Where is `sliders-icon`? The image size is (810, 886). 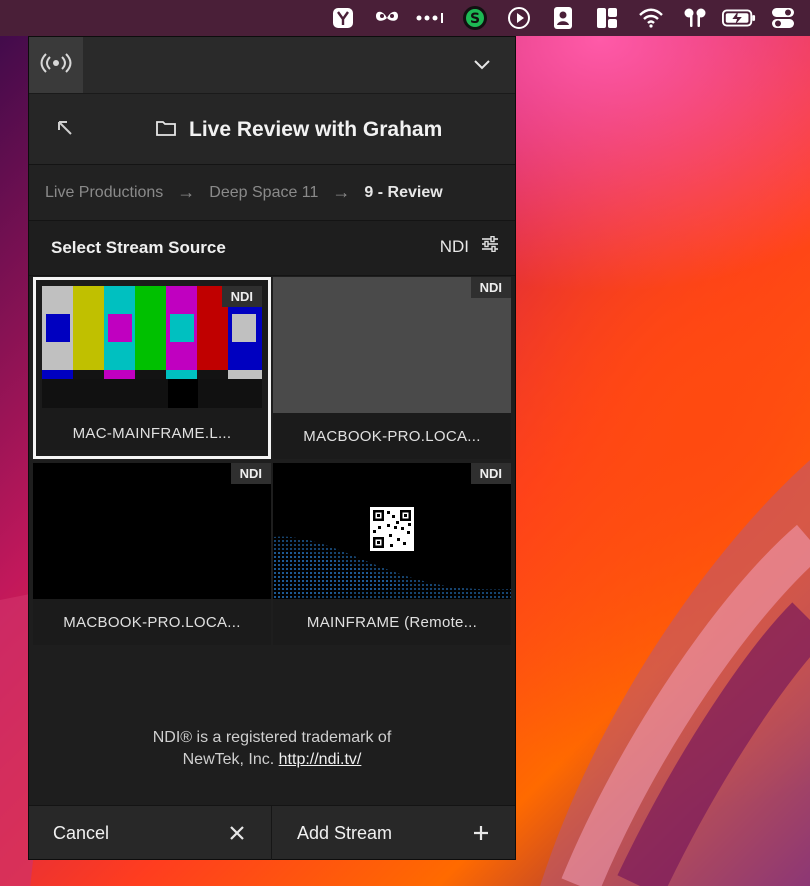
sliders-icon is located at coordinates (490, 246).